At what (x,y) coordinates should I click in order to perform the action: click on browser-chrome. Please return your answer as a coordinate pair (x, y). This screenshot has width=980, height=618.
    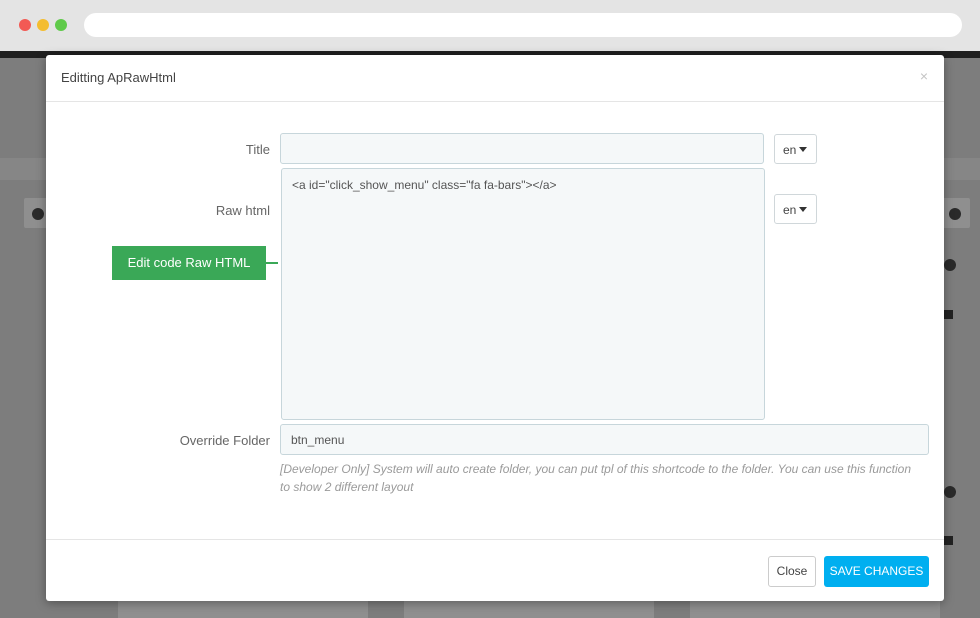
    Looking at the image, I should click on (490, 25).